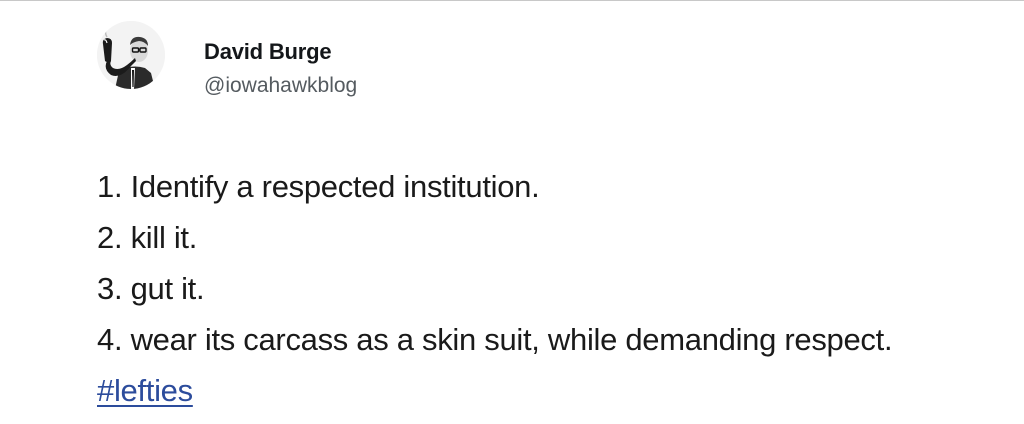 This screenshot has height=424, width=1024. What do you see at coordinates (147, 237) in the screenshot?
I see `tweet-line-2: 2. kill it.` at bounding box center [147, 237].